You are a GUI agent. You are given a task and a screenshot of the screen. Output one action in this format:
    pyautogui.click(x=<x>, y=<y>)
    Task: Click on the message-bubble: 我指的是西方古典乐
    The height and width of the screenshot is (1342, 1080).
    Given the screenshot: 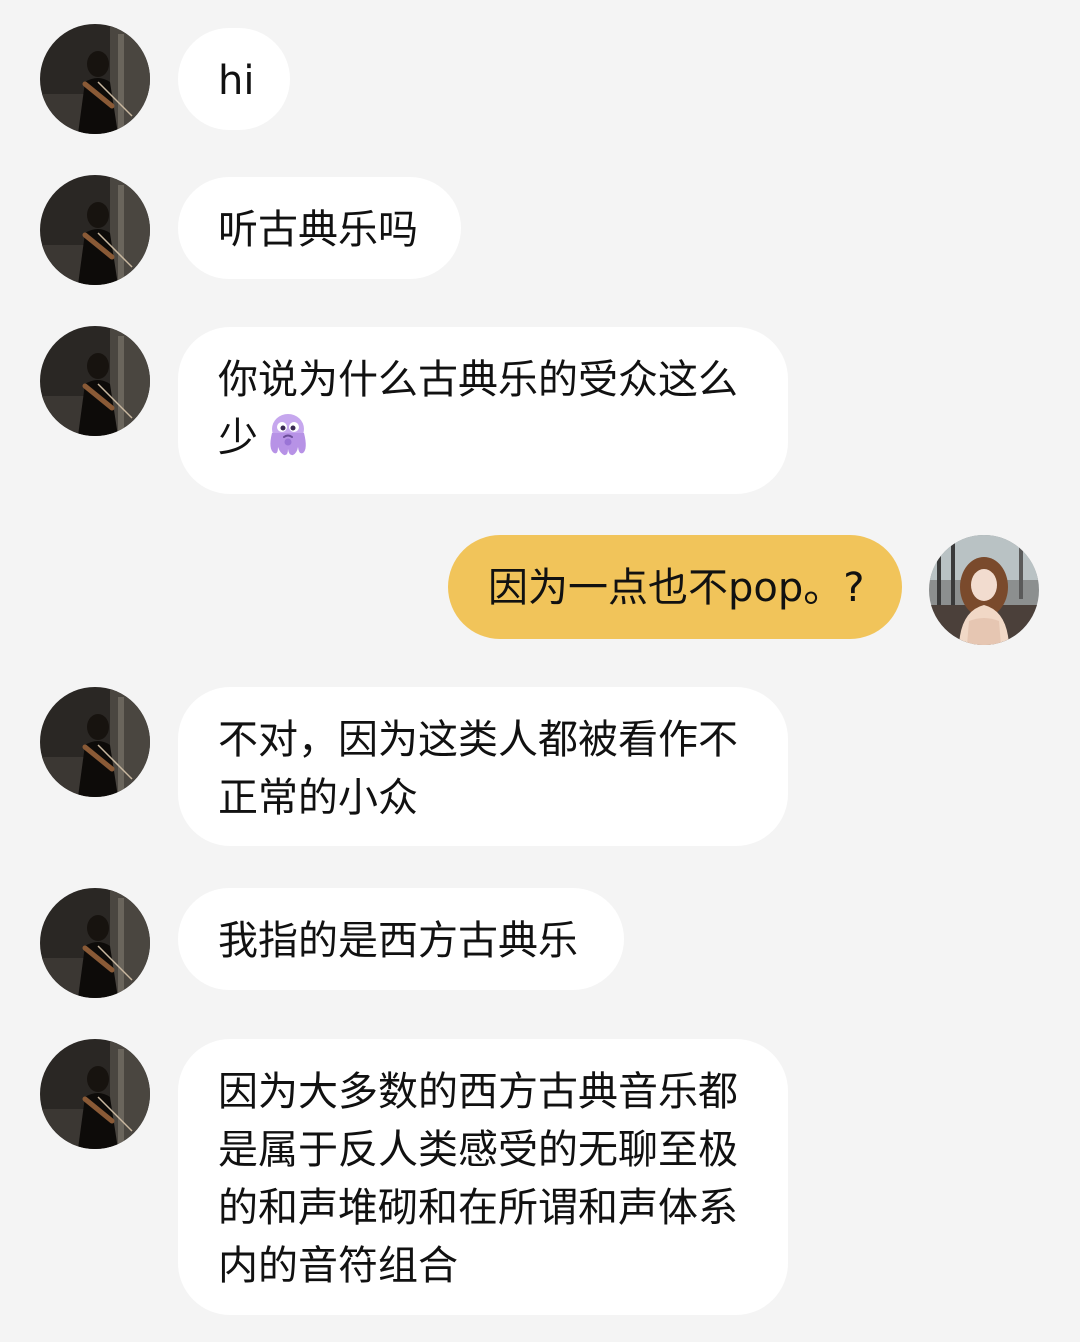 What is the action you would take?
    pyautogui.click(x=401, y=939)
    